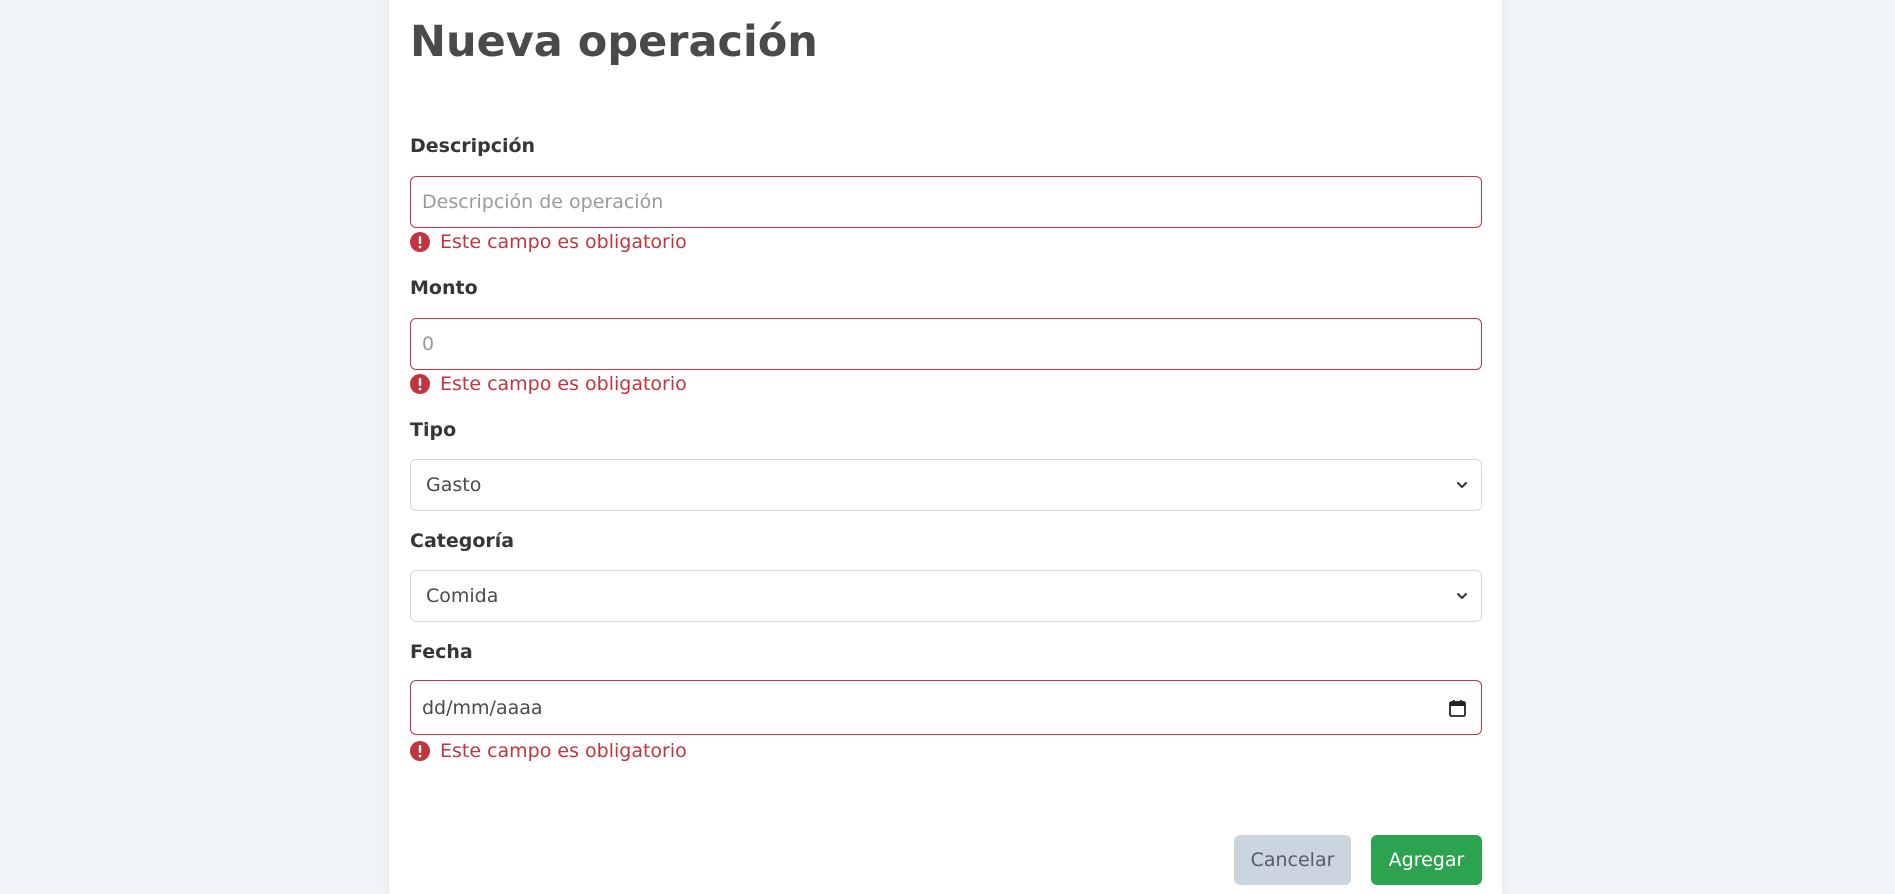 The width and height of the screenshot is (1895, 894). I want to click on fecha-input: dd/mm/aaaa, so click(946, 707).